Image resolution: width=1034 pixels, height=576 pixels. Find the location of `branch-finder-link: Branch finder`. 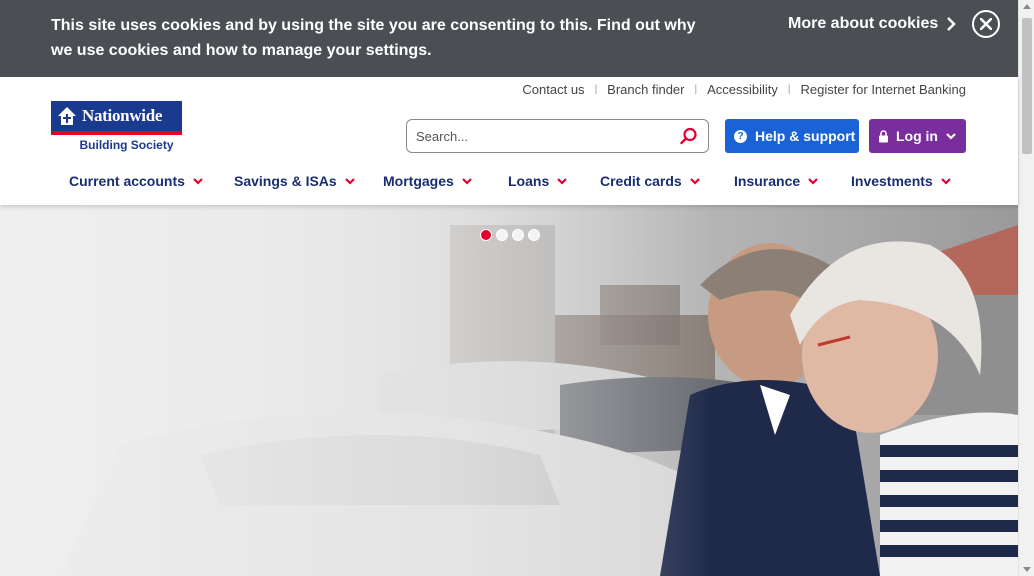

branch-finder-link: Branch finder is located at coordinates (645, 89).